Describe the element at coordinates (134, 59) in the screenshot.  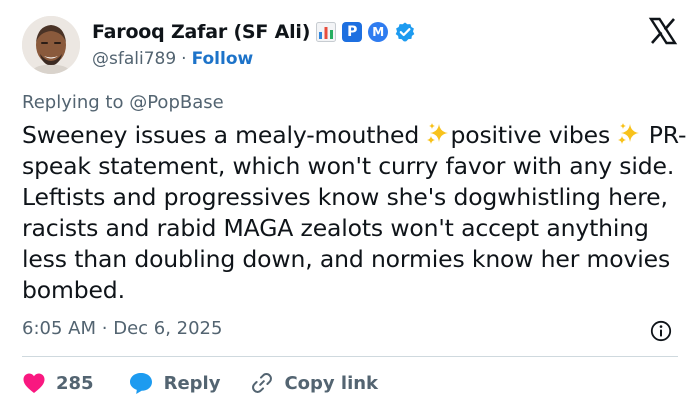
I see `author-handle: @sfali789` at that location.